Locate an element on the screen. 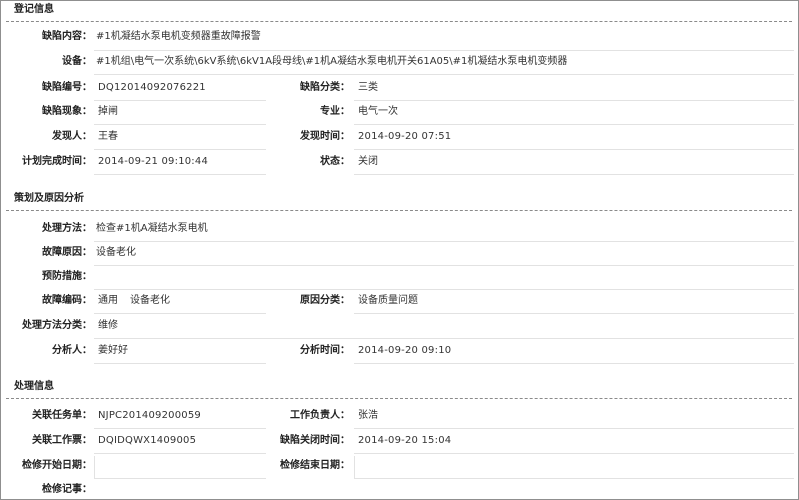 This screenshot has height=500, width=799. found-time-value: 2014-09-20 07:51 is located at coordinates (405, 136).